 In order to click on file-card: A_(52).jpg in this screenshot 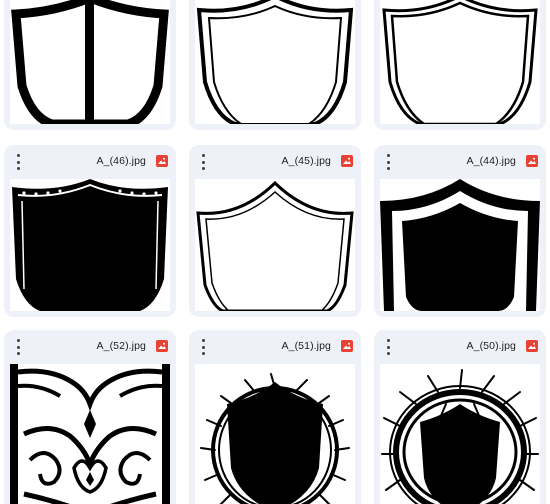, I will do `click(90, 417)`.